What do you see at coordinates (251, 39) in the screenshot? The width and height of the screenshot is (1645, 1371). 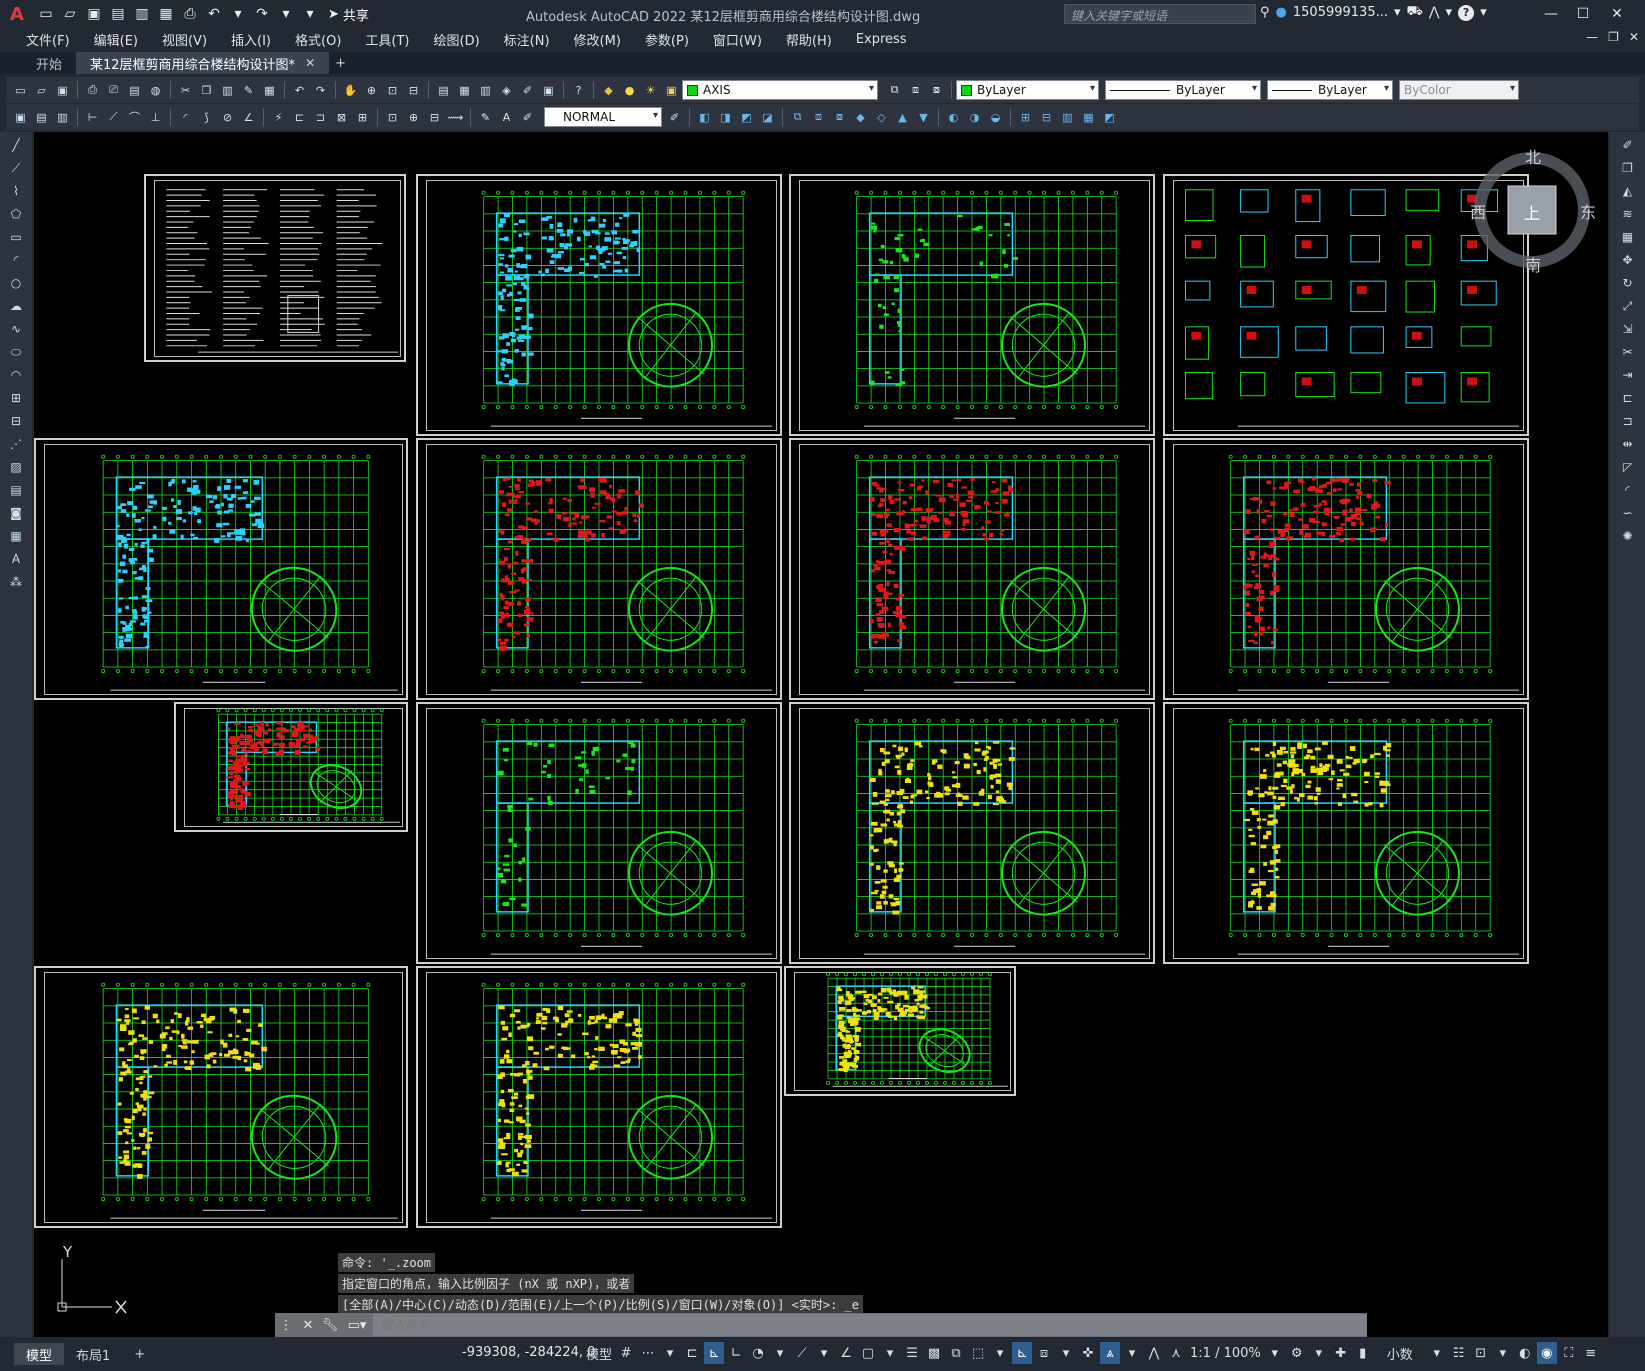 I see `menu-insert: 插入(I)` at bounding box center [251, 39].